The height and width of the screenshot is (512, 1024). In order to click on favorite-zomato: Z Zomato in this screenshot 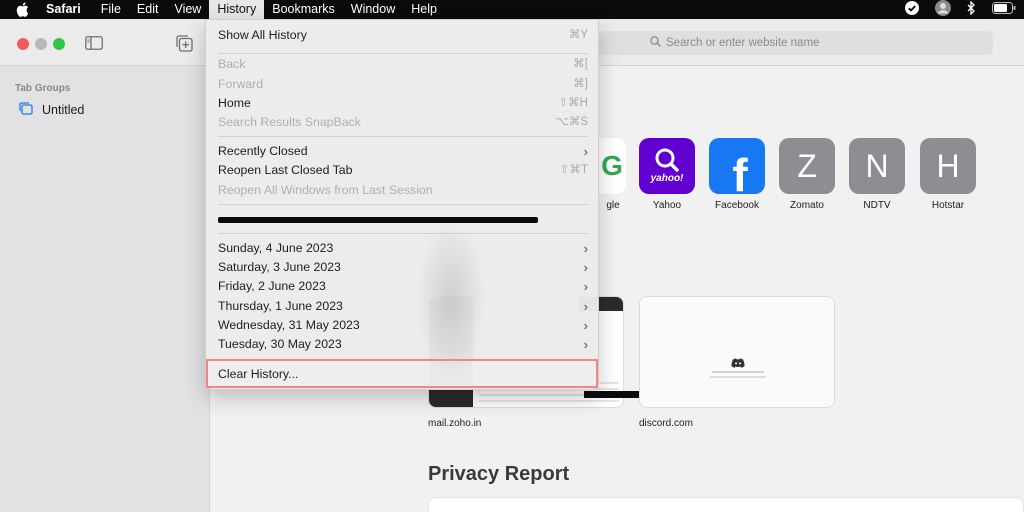, I will do `click(807, 174)`.